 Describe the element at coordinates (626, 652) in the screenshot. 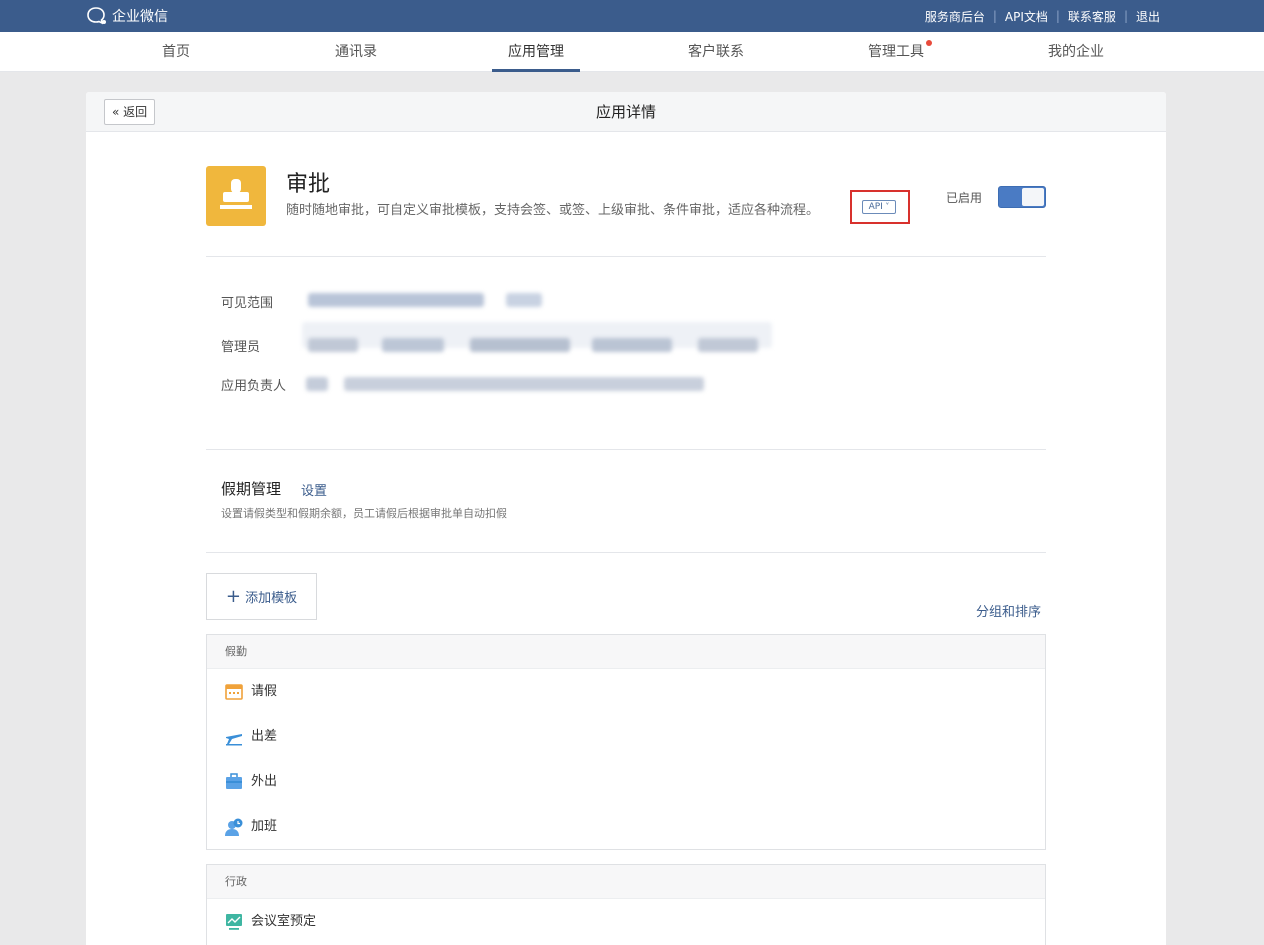

I see `group-header: 假勤` at that location.